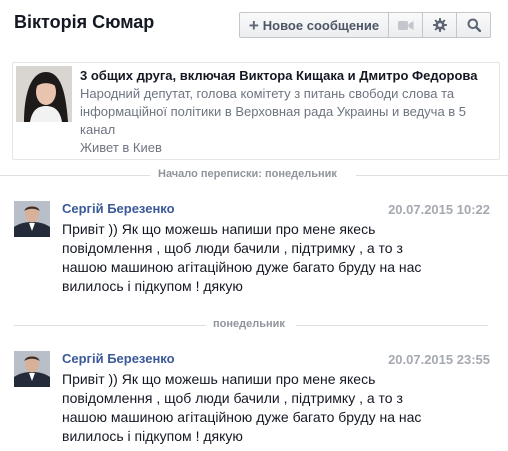 Image resolution: width=508 pixels, height=451 pixels. I want to click on plus-icon: +, so click(253, 25).